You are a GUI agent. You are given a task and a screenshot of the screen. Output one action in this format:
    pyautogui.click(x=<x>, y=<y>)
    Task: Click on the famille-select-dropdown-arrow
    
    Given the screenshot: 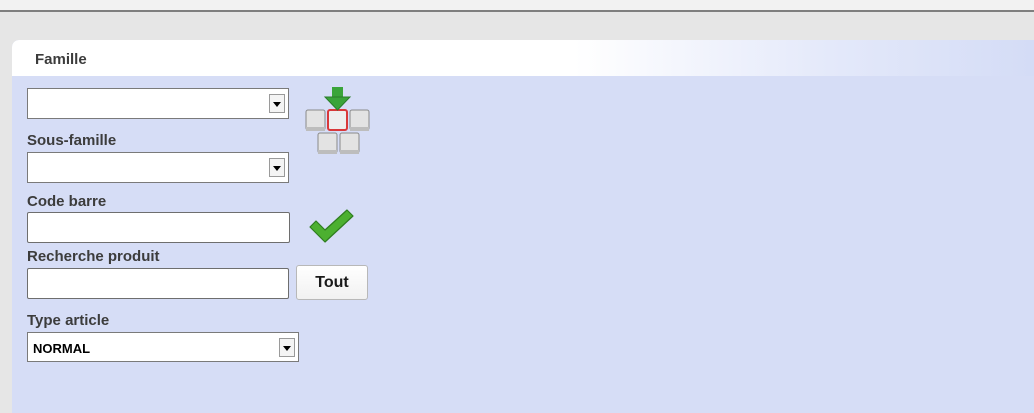 What is the action you would take?
    pyautogui.click(x=277, y=103)
    